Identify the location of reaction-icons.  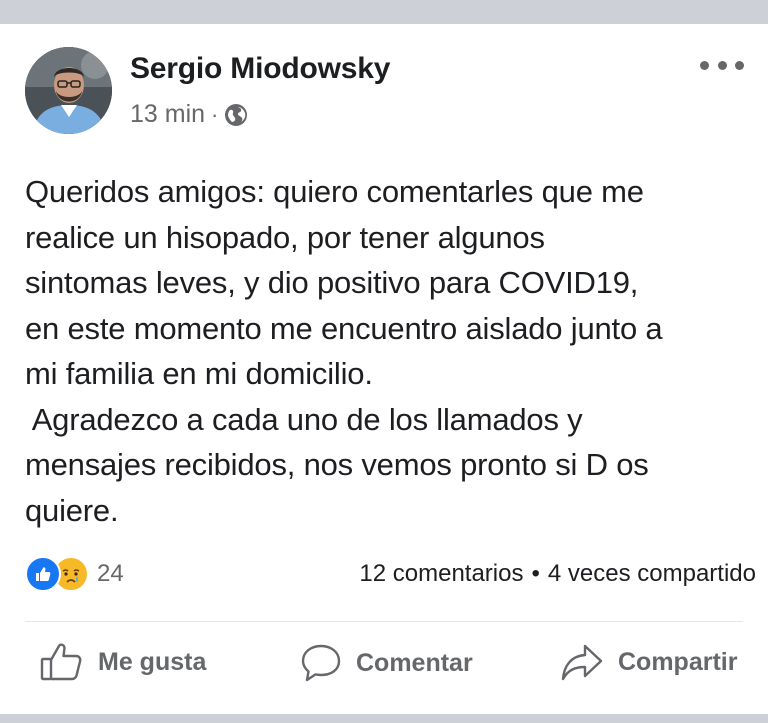
(57, 574).